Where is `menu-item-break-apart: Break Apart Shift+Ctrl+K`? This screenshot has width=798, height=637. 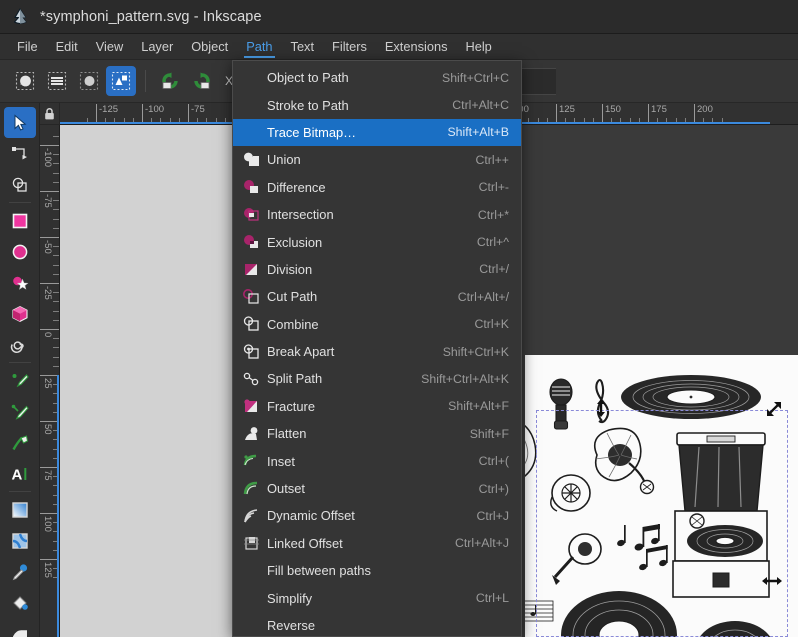
menu-item-break-apart: Break Apart Shift+Ctrl+K is located at coordinates (377, 351).